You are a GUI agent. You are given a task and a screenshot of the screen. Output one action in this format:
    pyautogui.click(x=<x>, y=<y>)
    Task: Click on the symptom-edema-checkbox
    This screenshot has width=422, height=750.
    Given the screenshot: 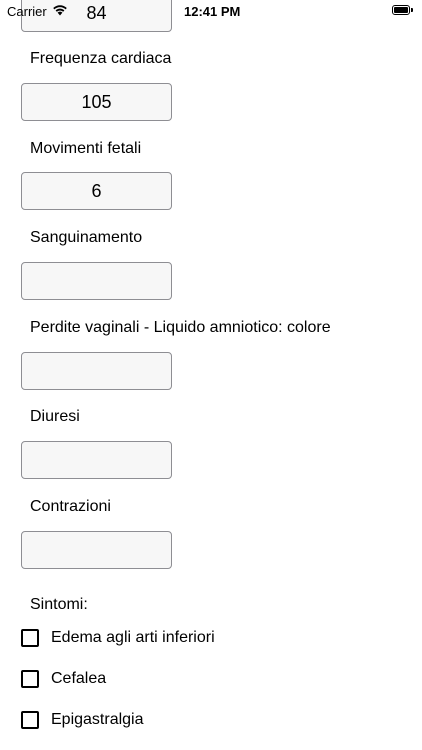 What is the action you would take?
    pyautogui.click(x=30, y=638)
    